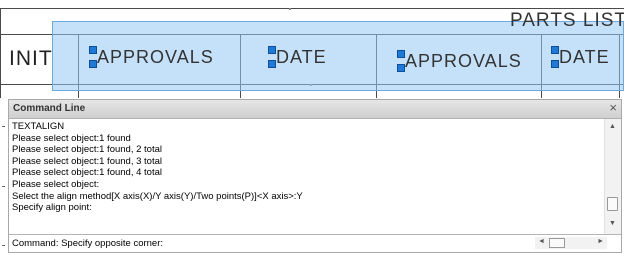 The height and width of the screenshot is (253, 624). I want to click on init-label: INIT, so click(31, 58).